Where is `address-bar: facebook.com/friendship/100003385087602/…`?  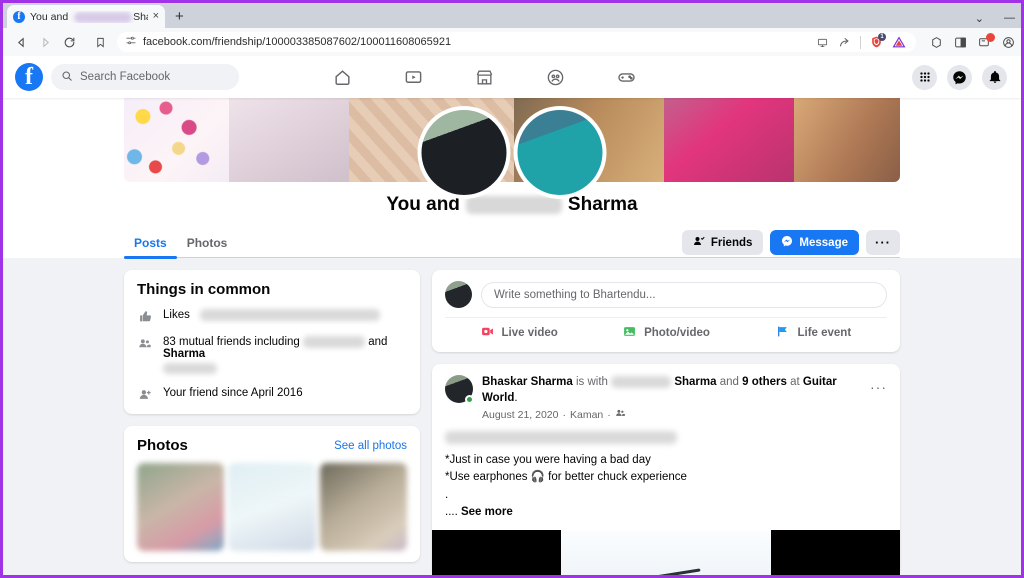
address-bar: facebook.com/friendship/100003385087602/… is located at coordinates (516, 42).